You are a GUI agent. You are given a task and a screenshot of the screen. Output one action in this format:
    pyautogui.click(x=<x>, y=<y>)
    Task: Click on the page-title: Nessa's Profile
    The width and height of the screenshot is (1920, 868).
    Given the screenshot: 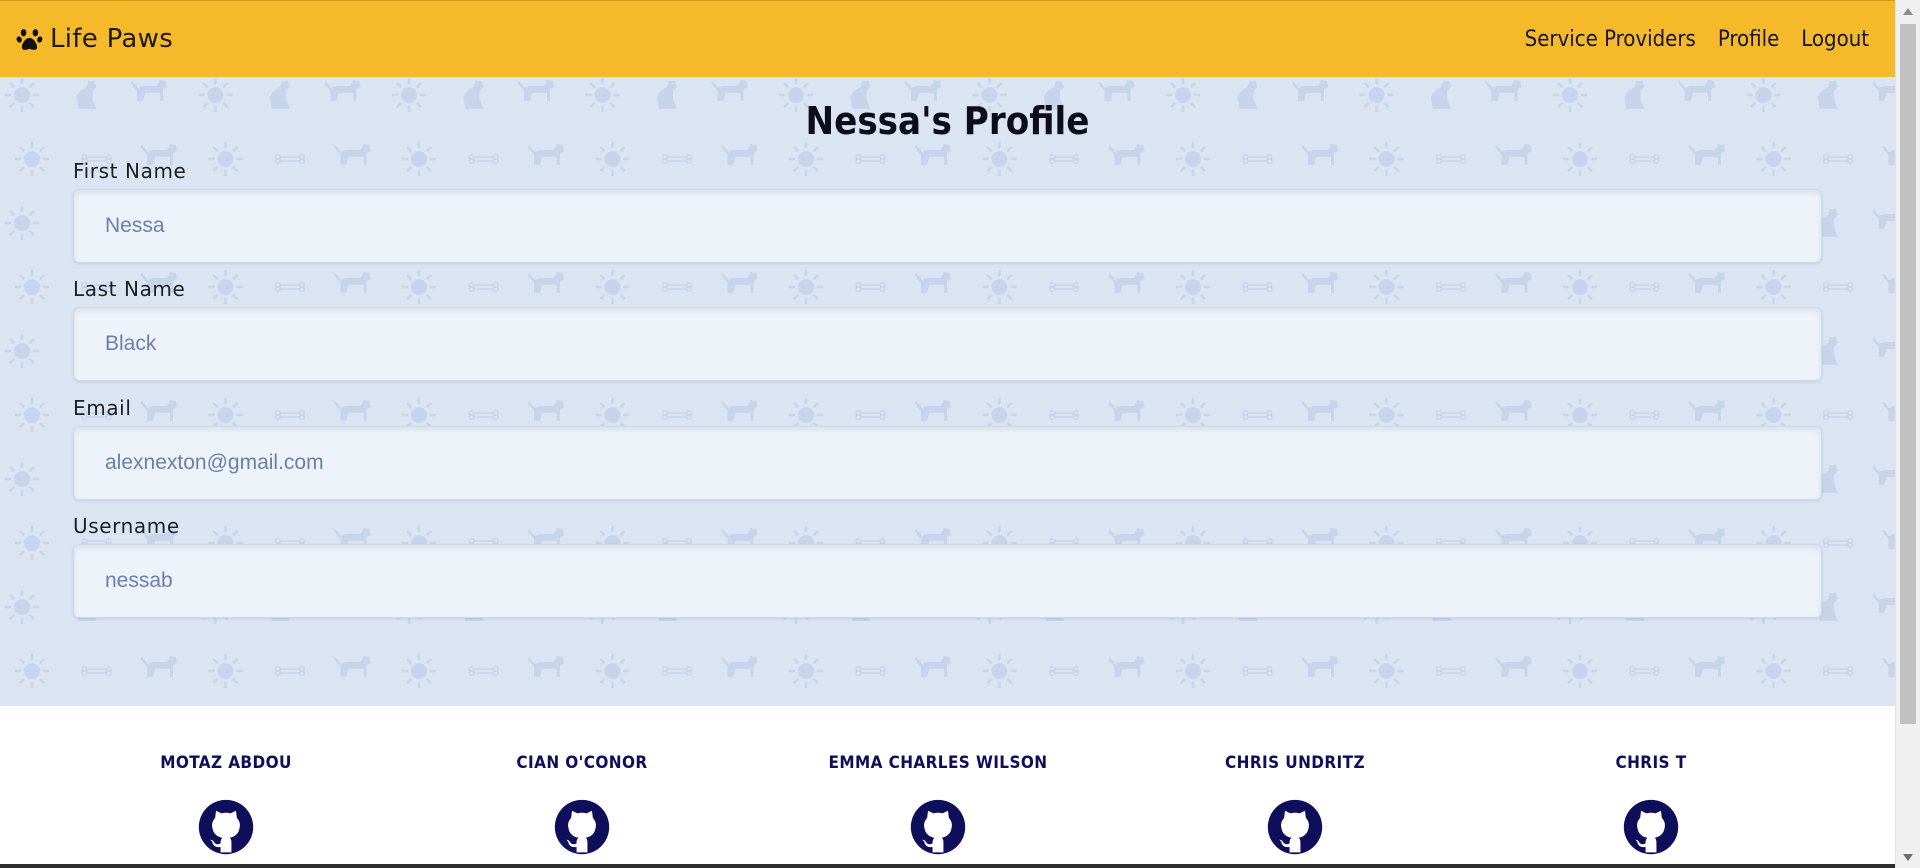 What is the action you would take?
    pyautogui.click(x=947, y=121)
    